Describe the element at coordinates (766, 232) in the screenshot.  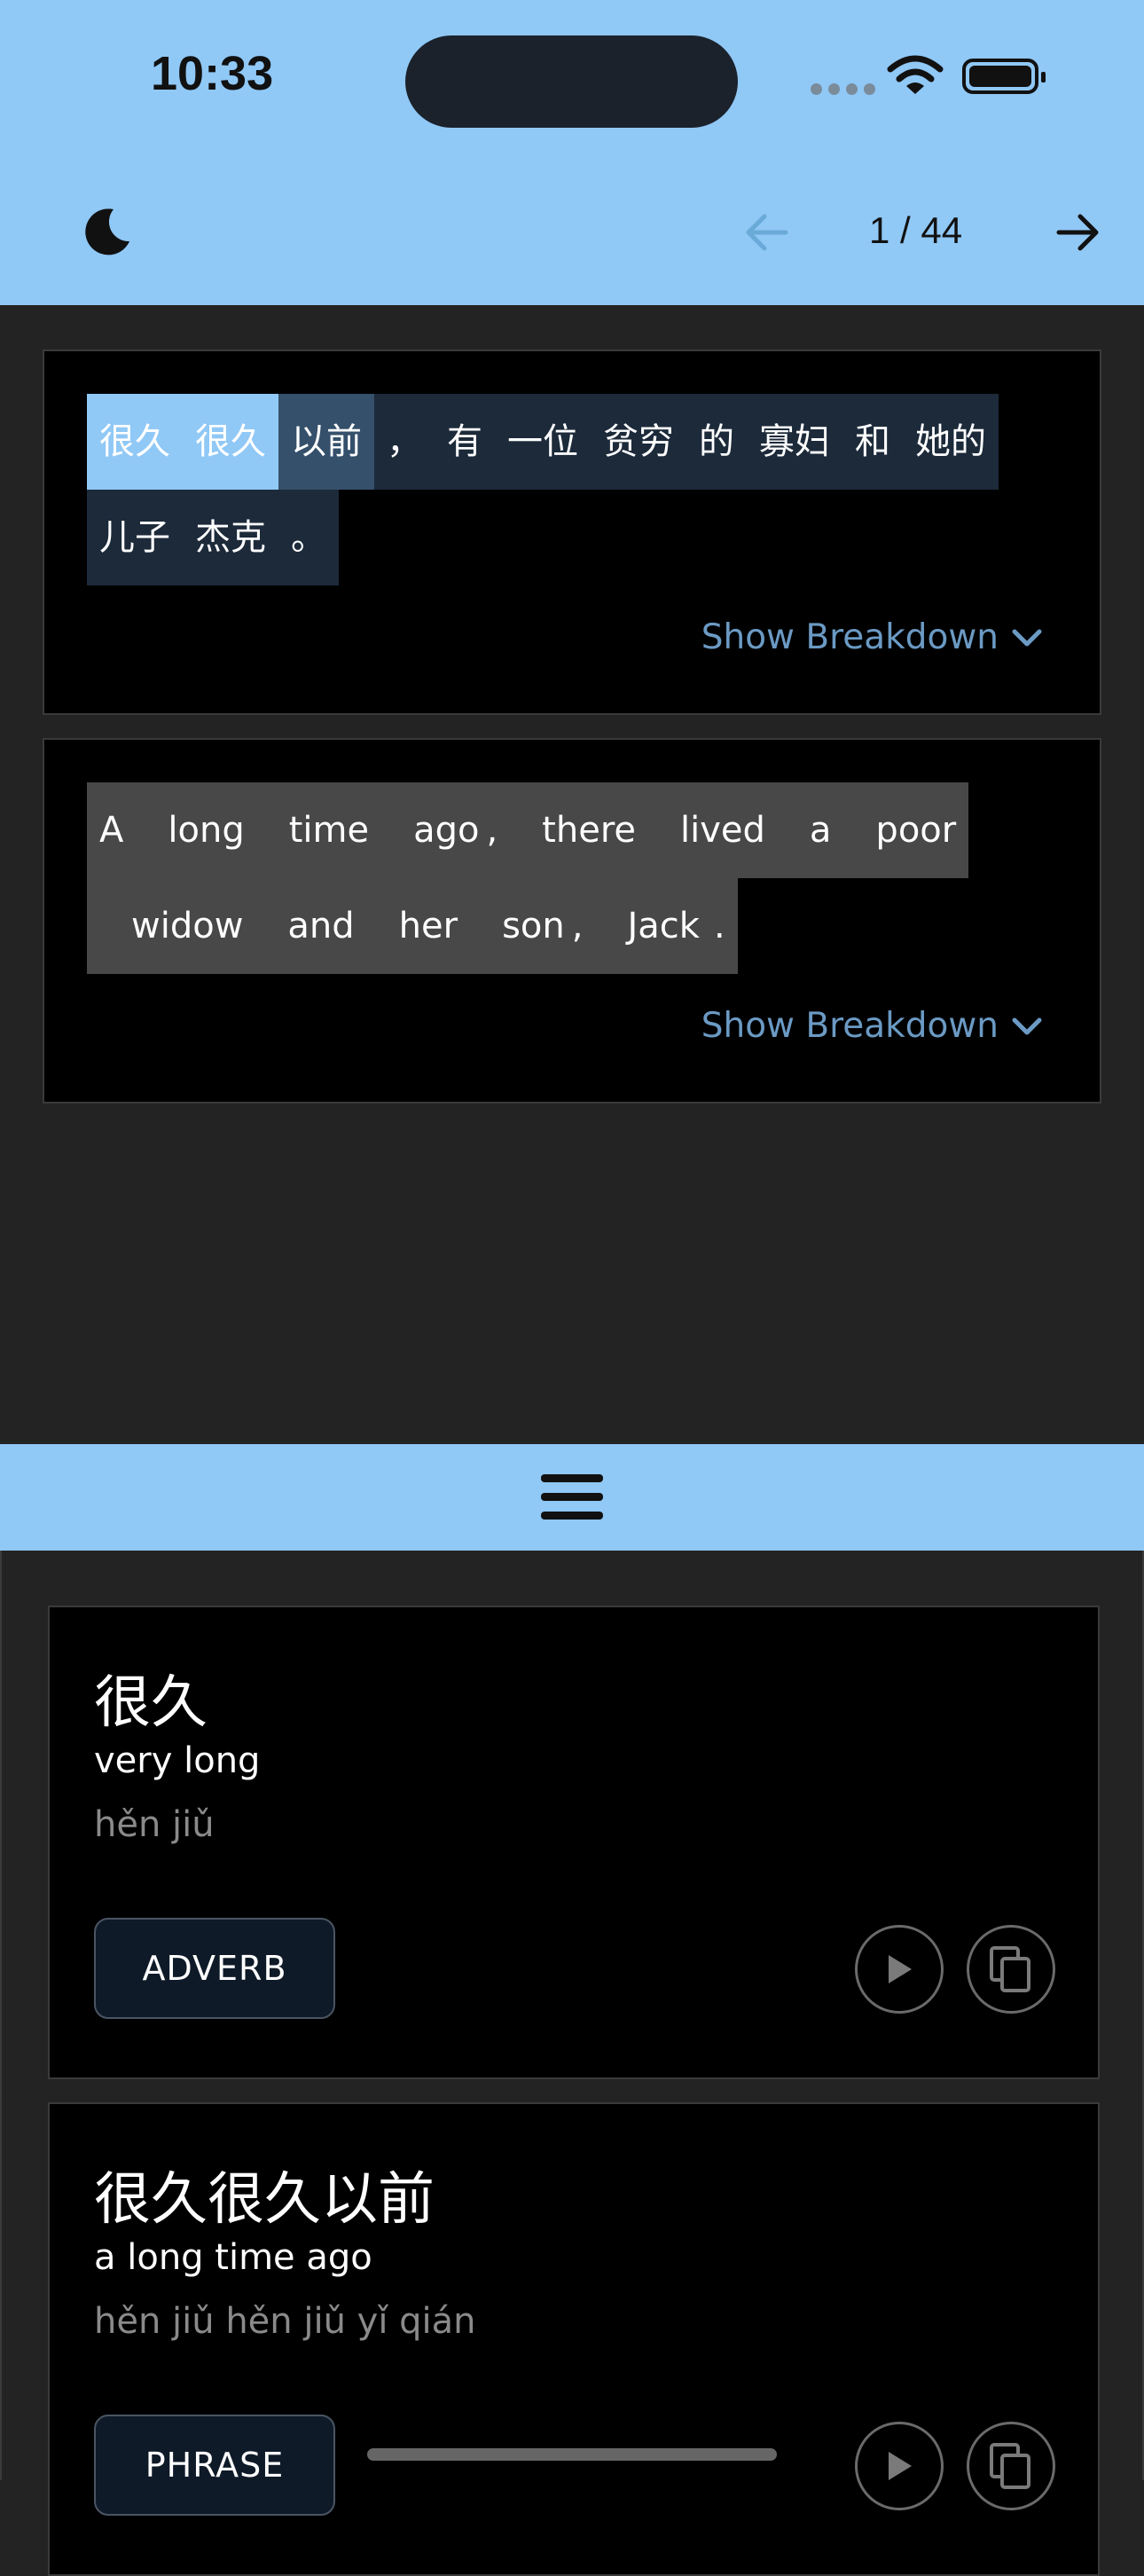
I see `previous-arrow-icon` at that location.